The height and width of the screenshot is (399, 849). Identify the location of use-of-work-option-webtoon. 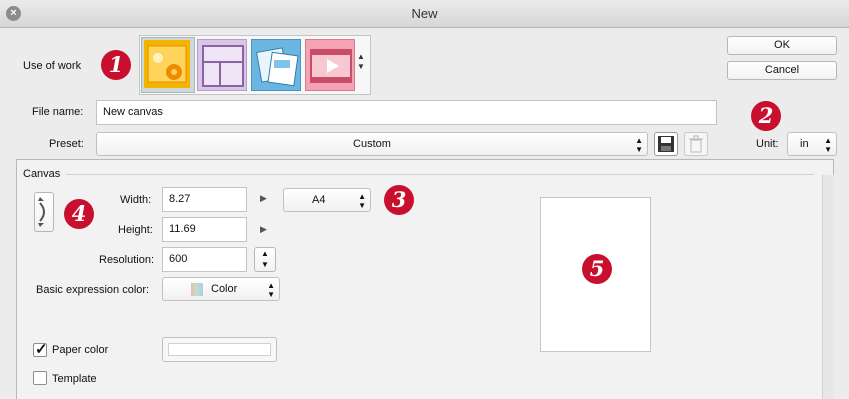
(276, 65).